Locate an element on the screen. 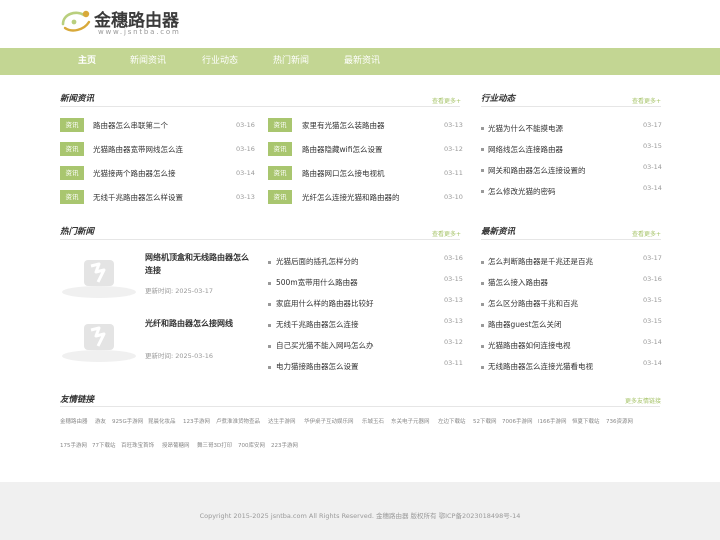  friend-link: 736资源网 is located at coordinates (619, 421).